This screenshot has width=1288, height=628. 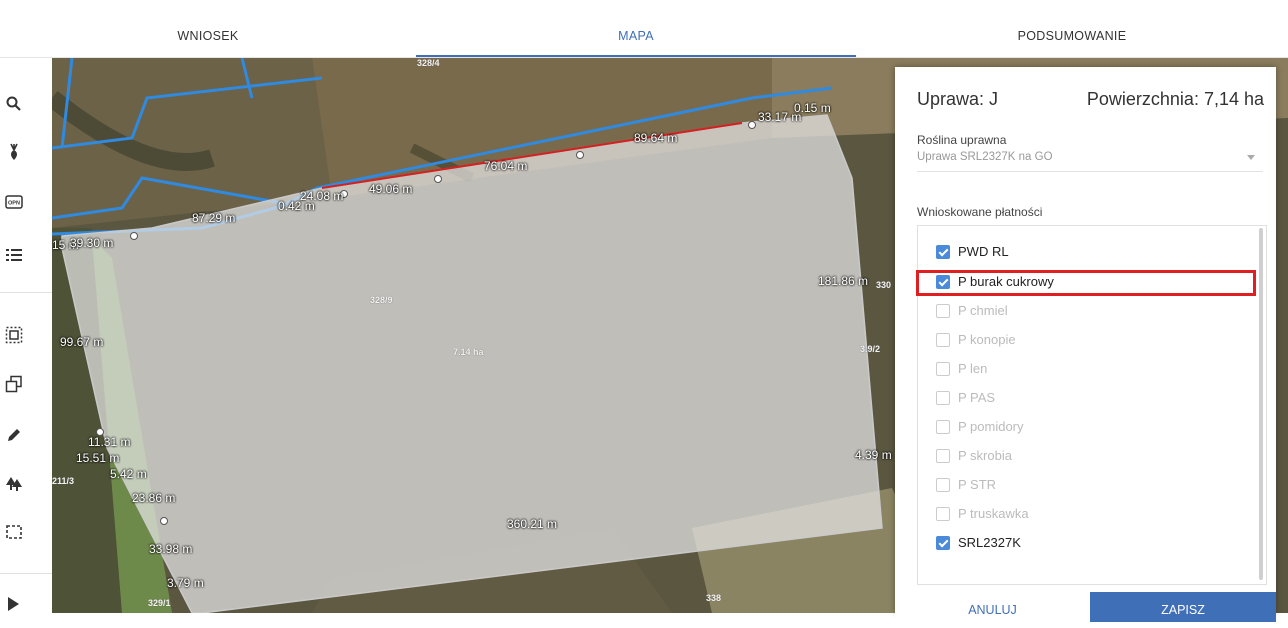 I want to click on edge-measurement: 89.64 m, so click(x=656, y=138).